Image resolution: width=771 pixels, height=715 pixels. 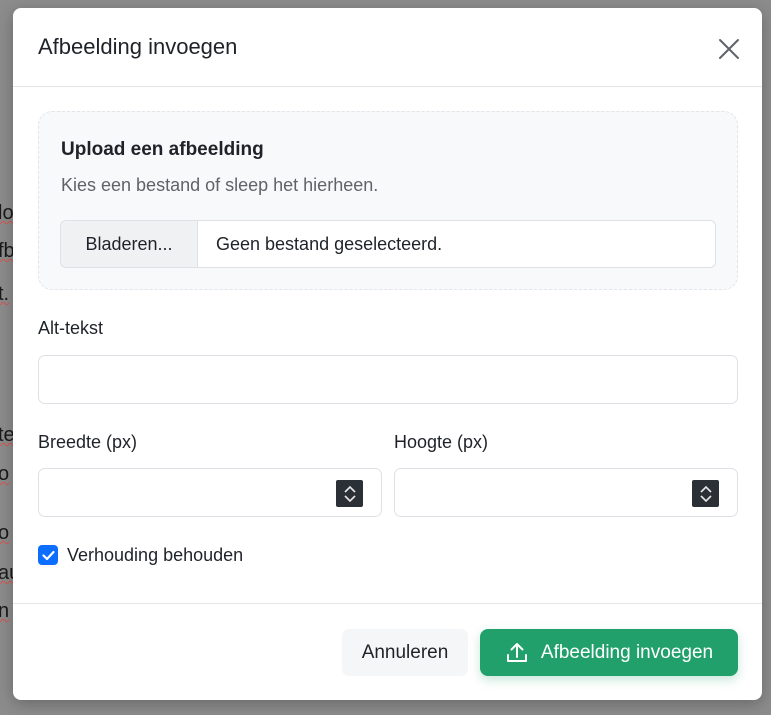 I want to click on close-icon, so click(x=729, y=49).